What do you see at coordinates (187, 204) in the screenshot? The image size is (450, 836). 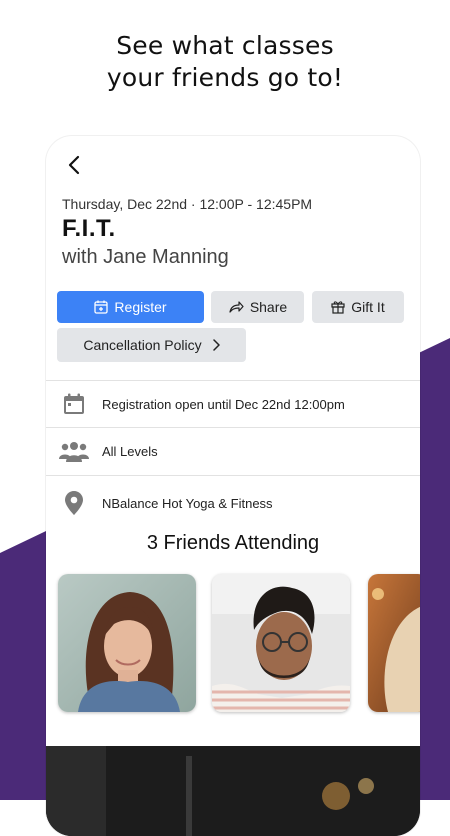 I see `class-datetime: Thursday, Dec 22nd · 12:00P - 12:45PM` at bounding box center [187, 204].